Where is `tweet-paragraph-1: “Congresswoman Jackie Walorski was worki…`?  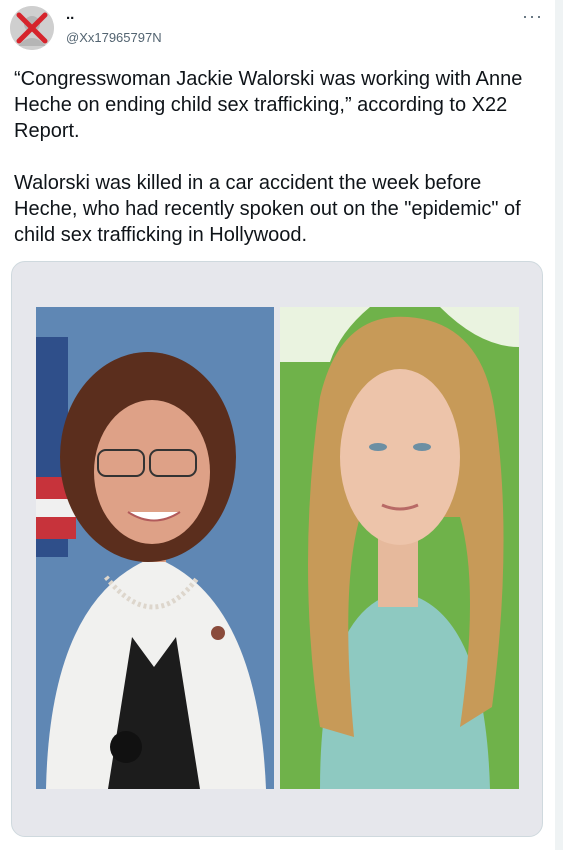 tweet-paragraph-1: “Congresswoman Jackie Walorski was worki… is located at coordinates (268, 105).